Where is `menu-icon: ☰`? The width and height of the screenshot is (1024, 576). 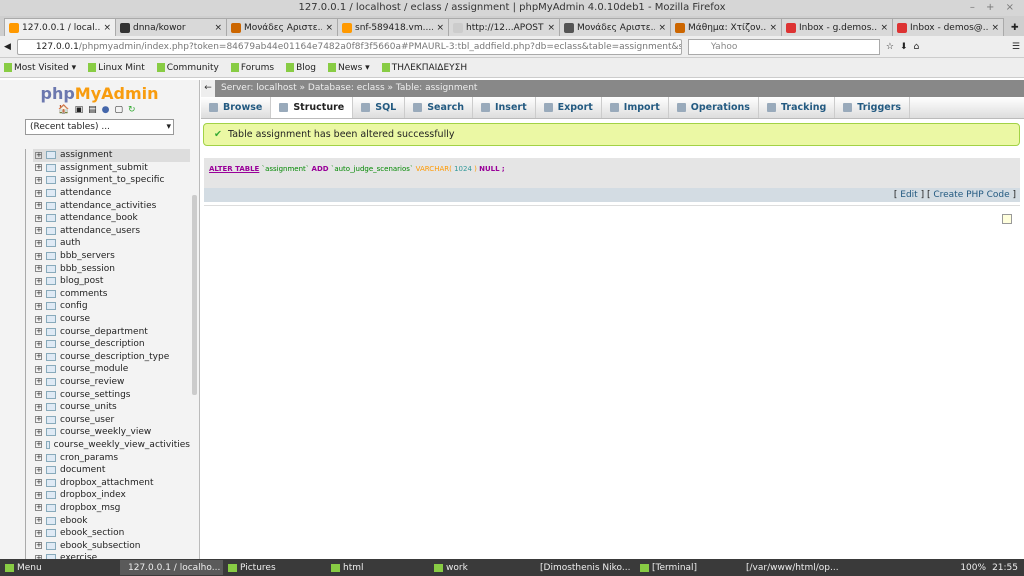 menu-icon: ☰ is located at coordinates (1016, 47).